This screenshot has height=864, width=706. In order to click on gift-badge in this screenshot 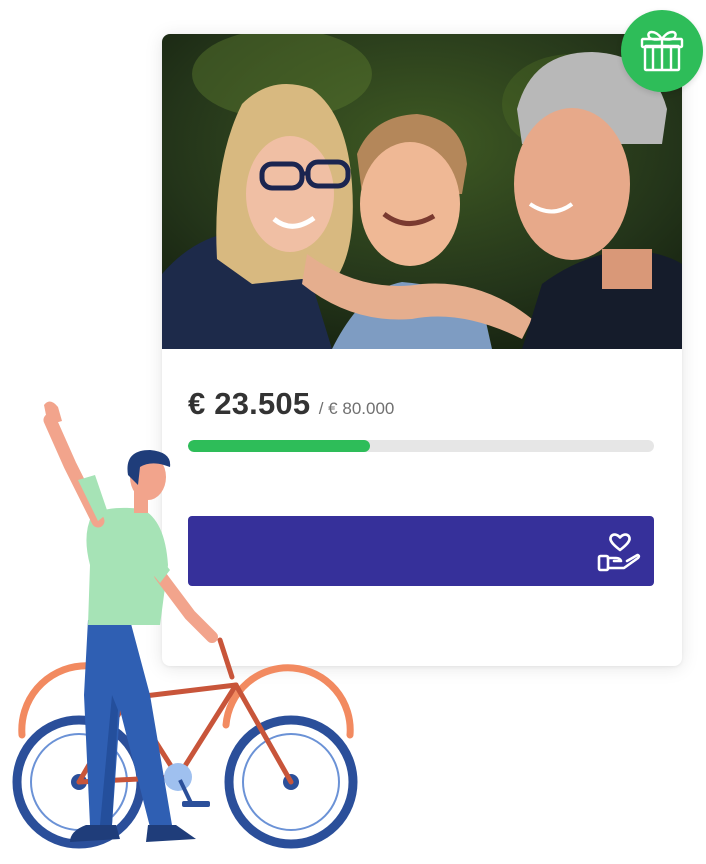, I will do `click(662, 51)`.